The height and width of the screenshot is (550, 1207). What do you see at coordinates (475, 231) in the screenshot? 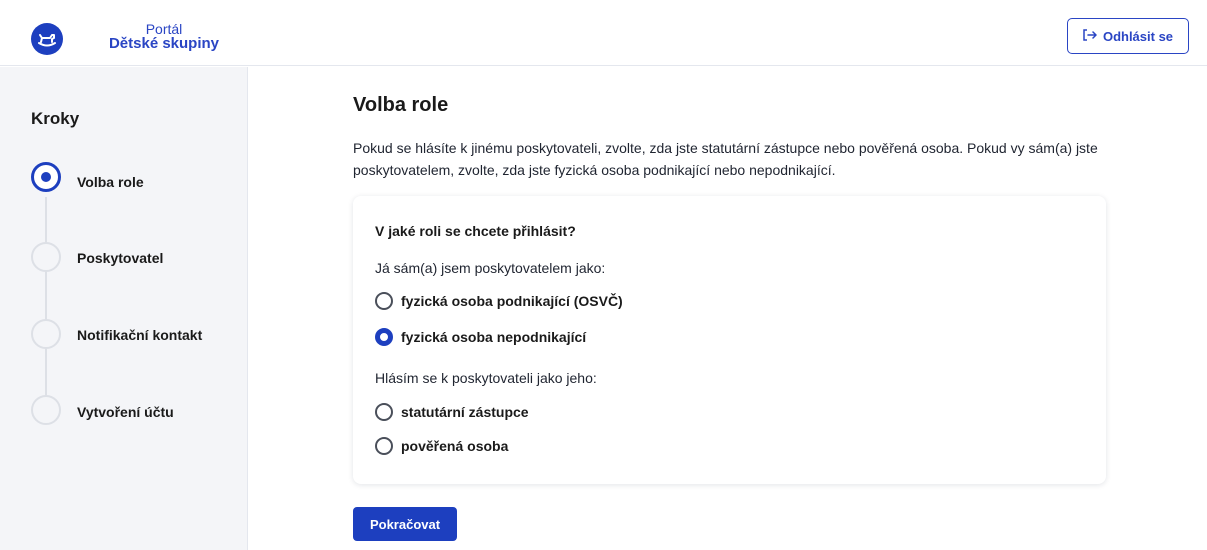
I see `role-question: V jaké roli se chcete přihlásit?` at bounding box center [475, 231].